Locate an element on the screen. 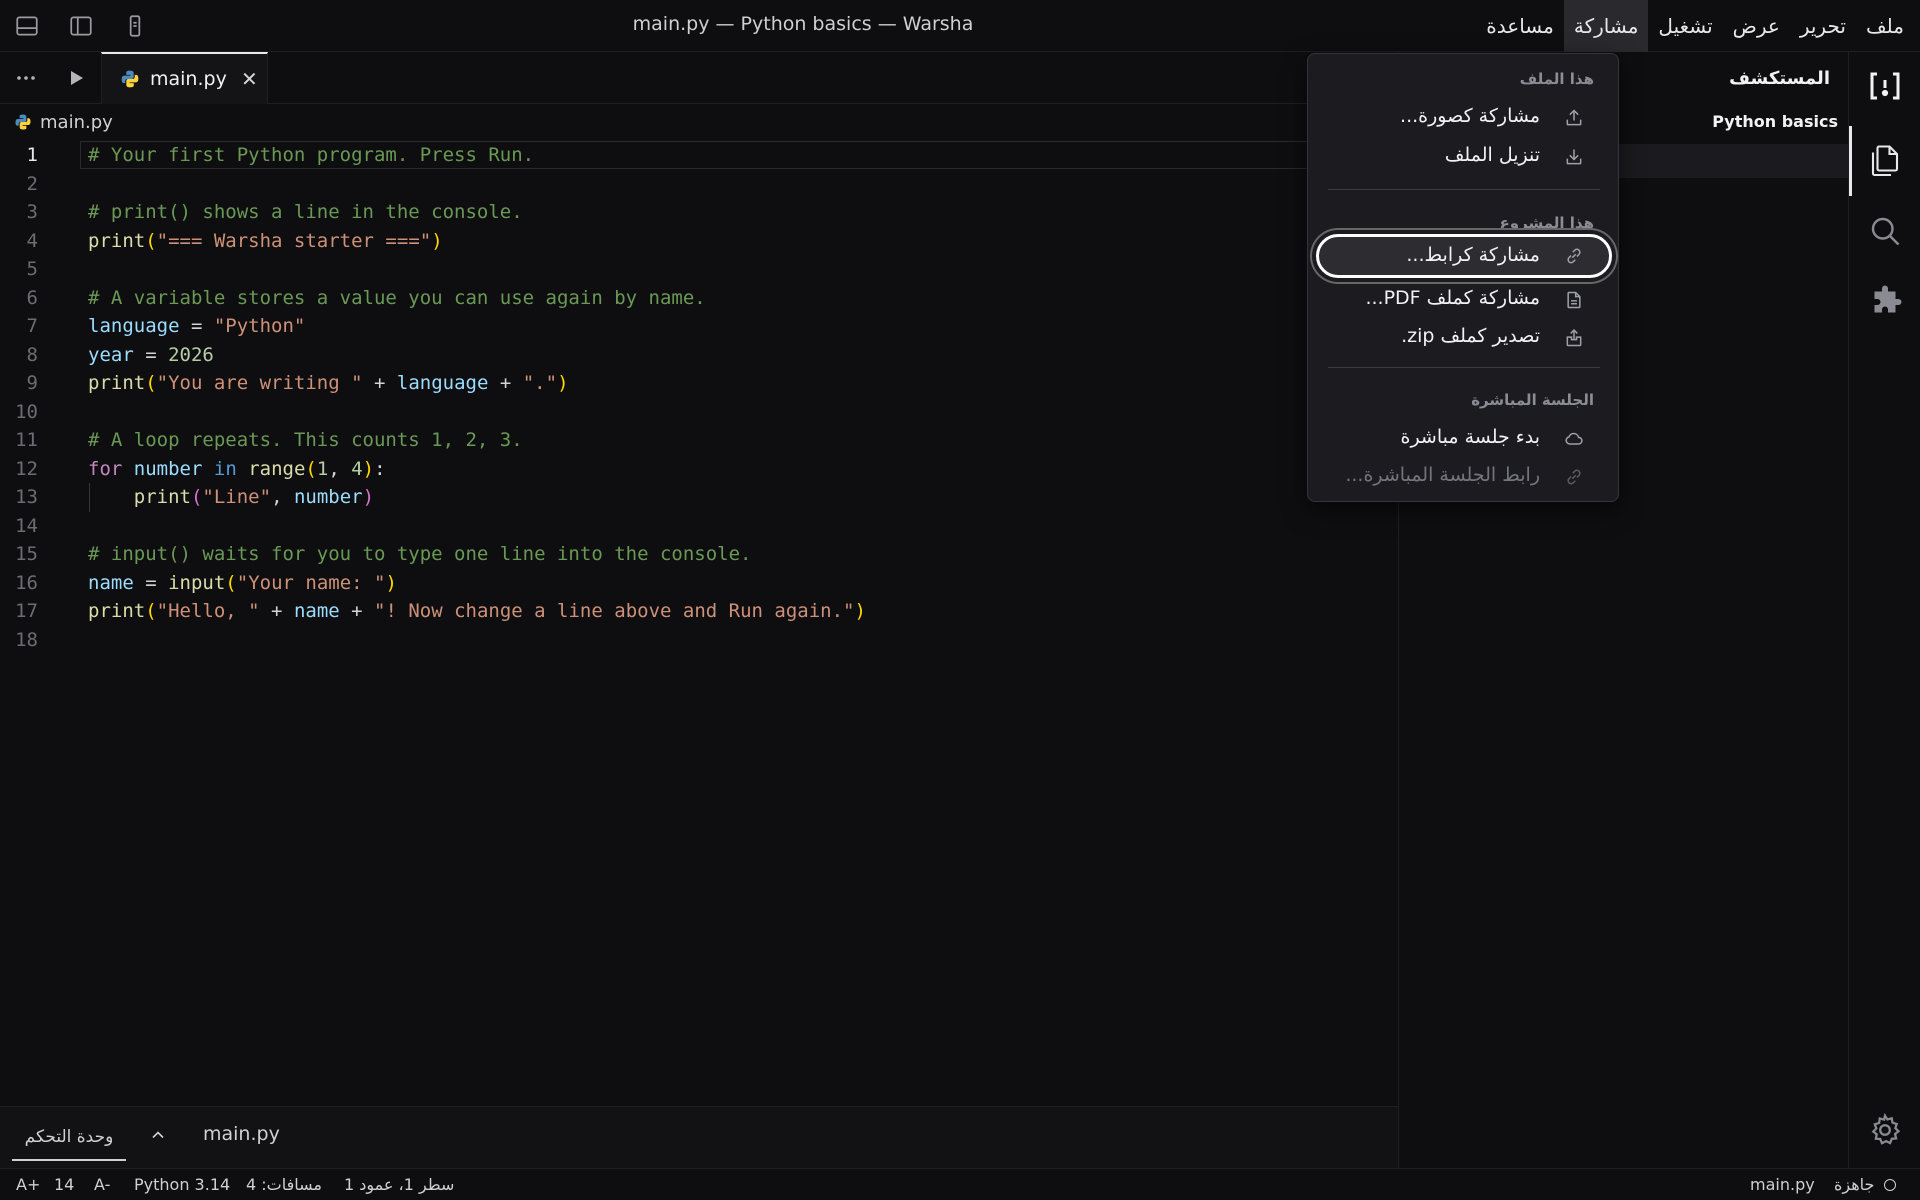 The image size is (1920, 1200). sidebar-toggle-icon is located at coordinates (81, 26).